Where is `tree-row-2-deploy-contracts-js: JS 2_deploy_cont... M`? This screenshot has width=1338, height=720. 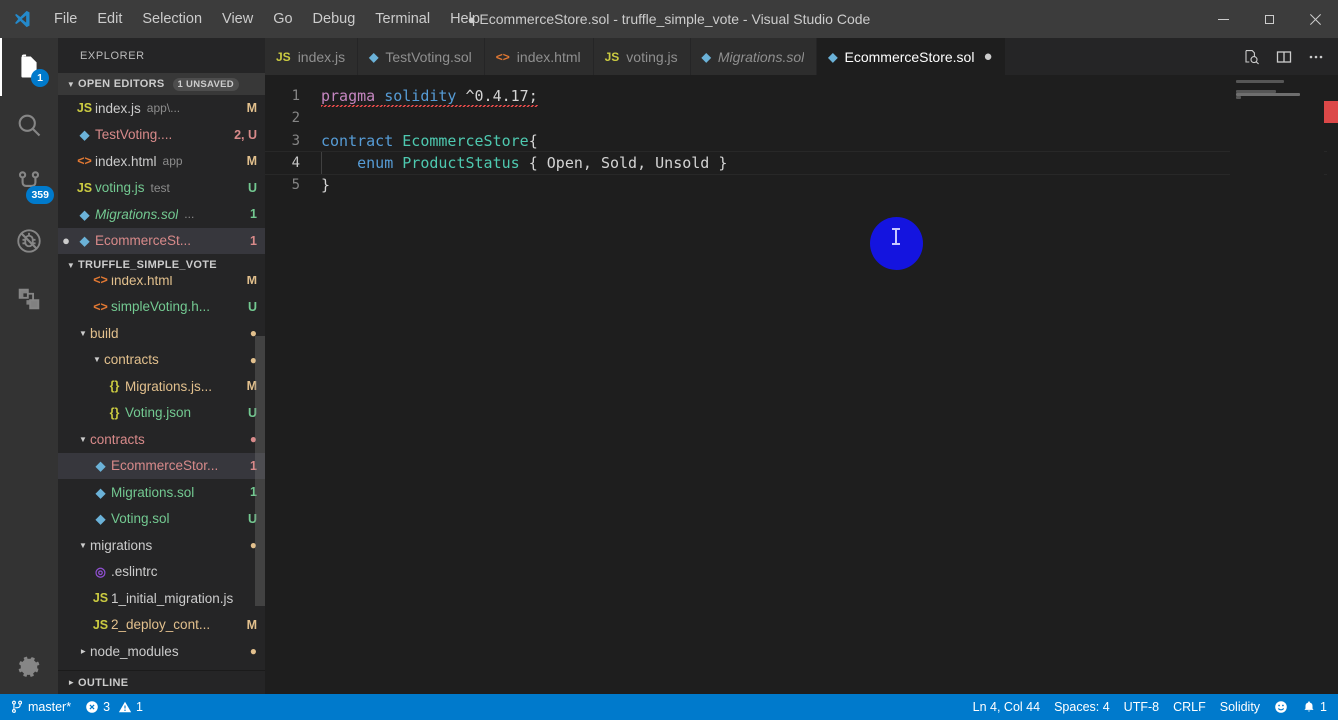
tree-row-2-deploy-contracts-js: JS 2_deploy_cont... M is located at coordinates (161, 625).